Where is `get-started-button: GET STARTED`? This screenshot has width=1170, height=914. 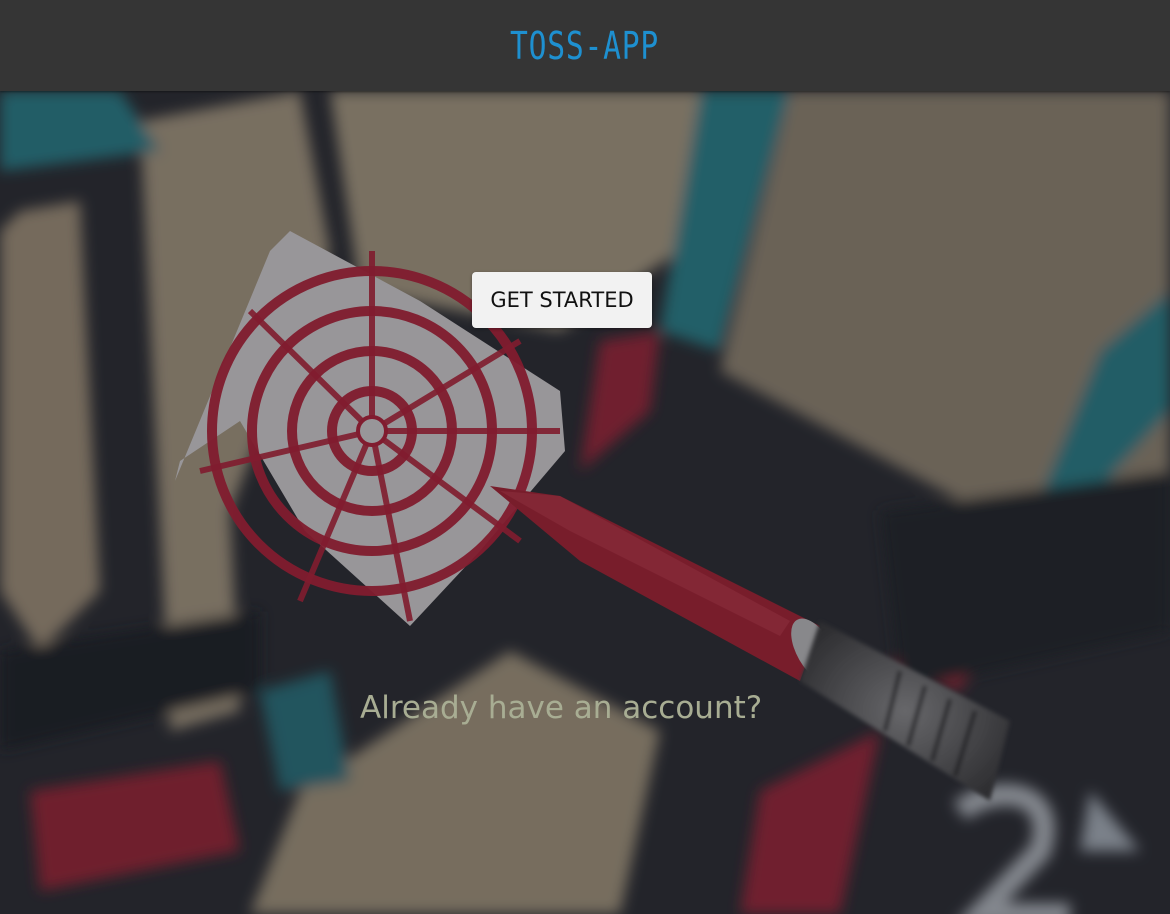 get-started-button: GET STARTED is located at coordinates (562, 300).